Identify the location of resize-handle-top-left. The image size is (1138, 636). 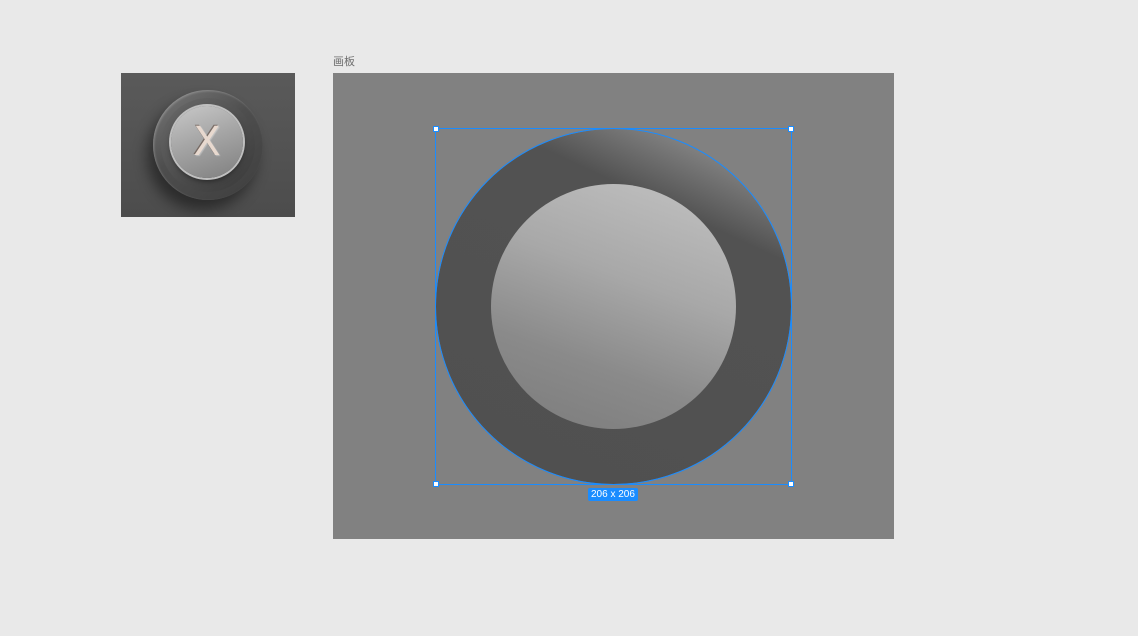
(436, 129).